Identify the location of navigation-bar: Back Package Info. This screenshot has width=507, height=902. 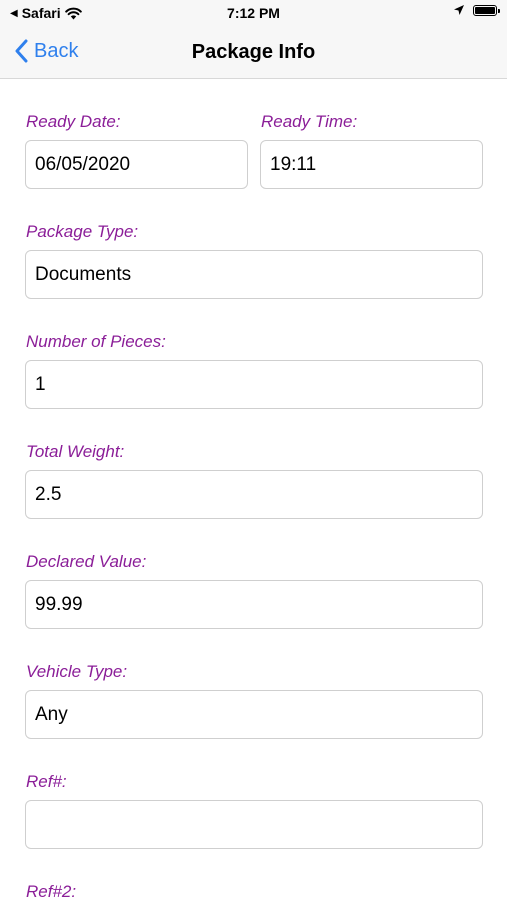
(253, 52).